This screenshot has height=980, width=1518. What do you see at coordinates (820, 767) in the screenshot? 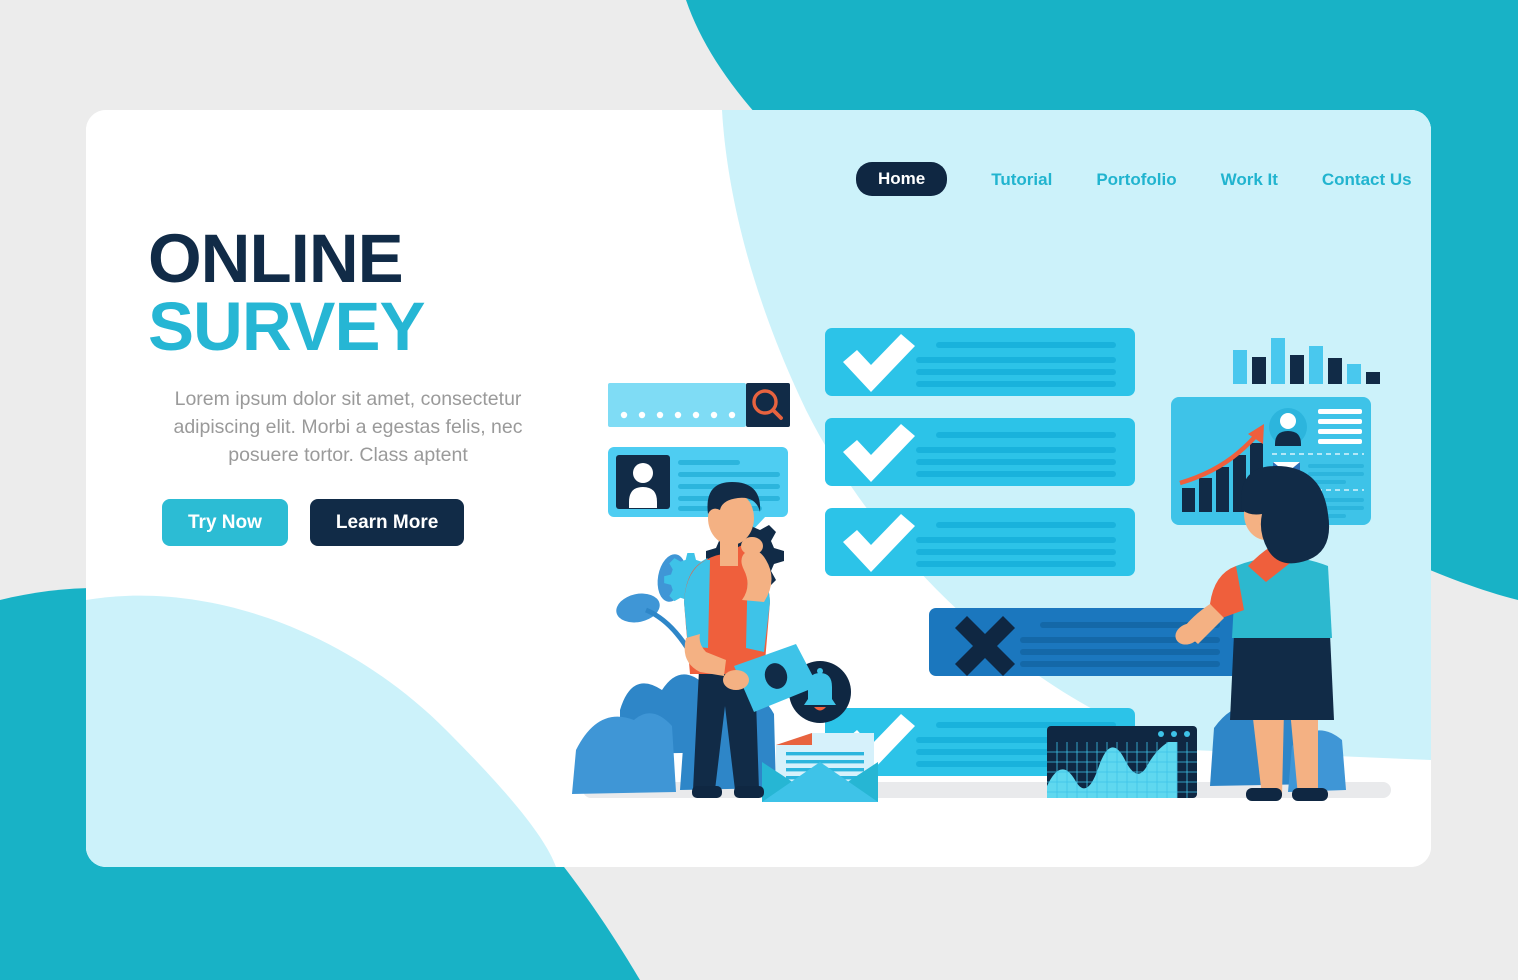
I see `envelope-with-document` at bounding box center [820, 767].